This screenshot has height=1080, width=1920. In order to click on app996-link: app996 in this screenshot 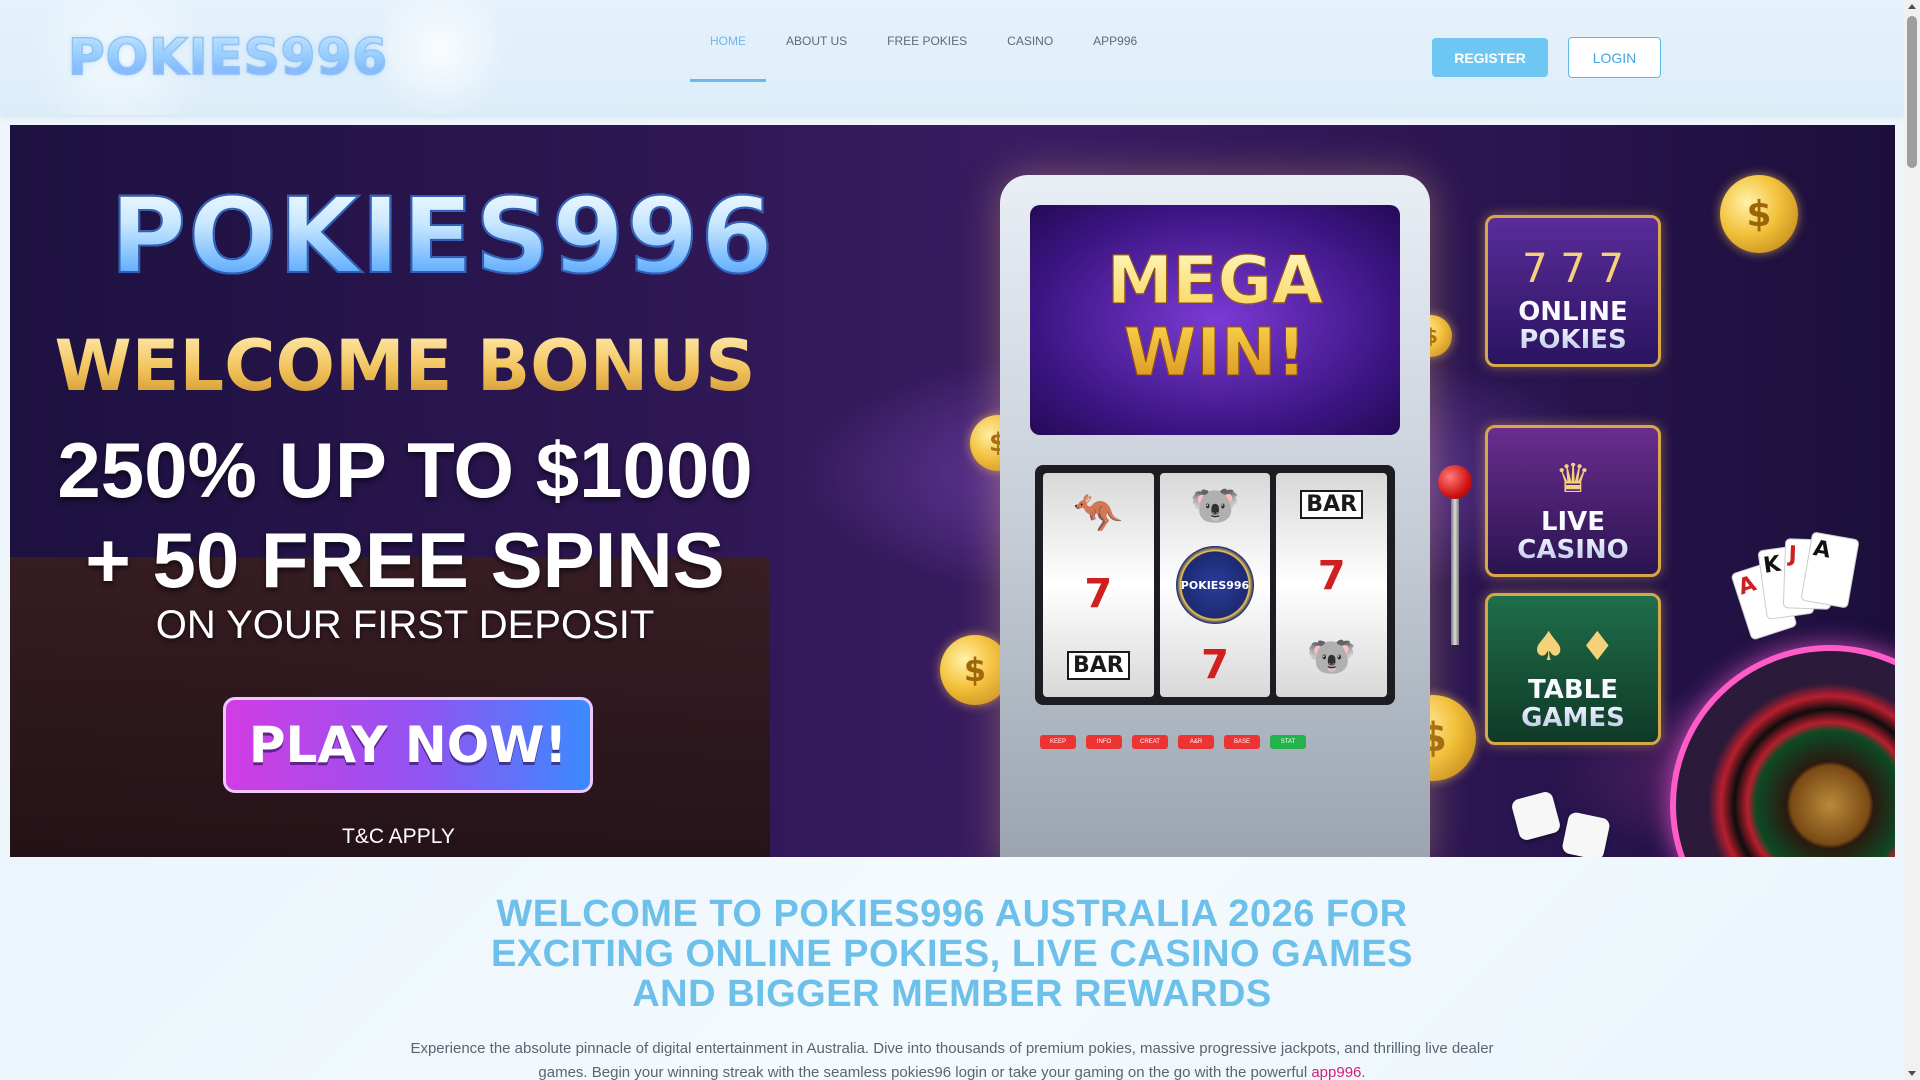, I will do `click(1336, 1072)`.